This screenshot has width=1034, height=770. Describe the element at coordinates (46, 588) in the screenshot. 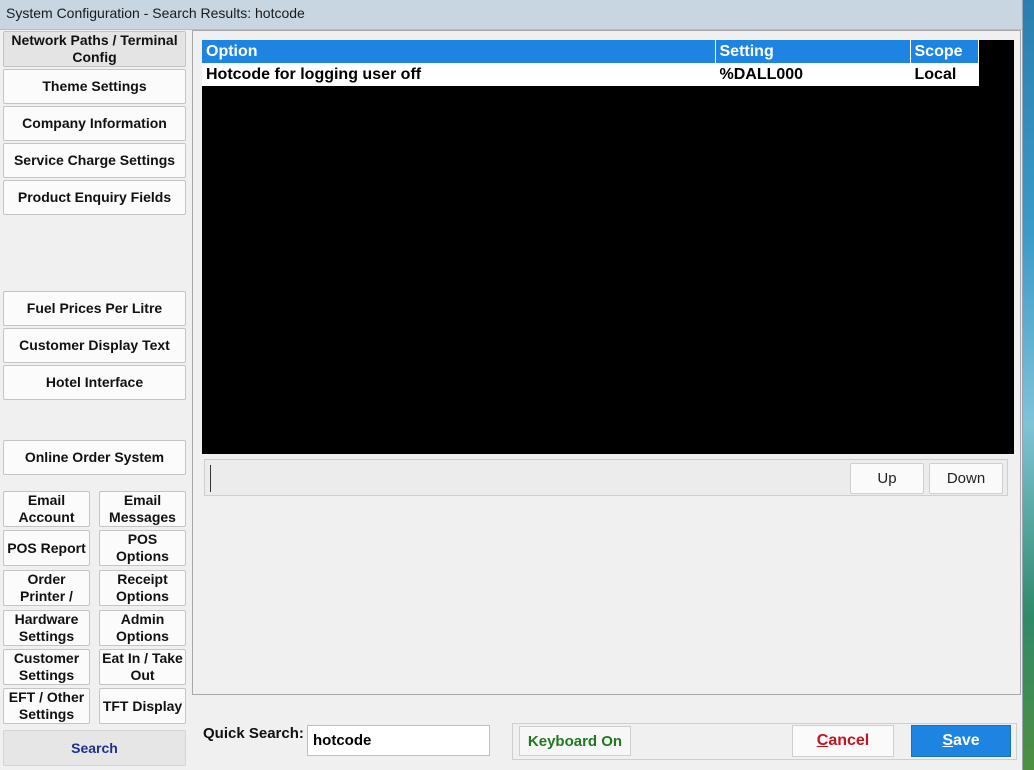

I see `sidebar-order-printer-button: Order Printer /` at that location.